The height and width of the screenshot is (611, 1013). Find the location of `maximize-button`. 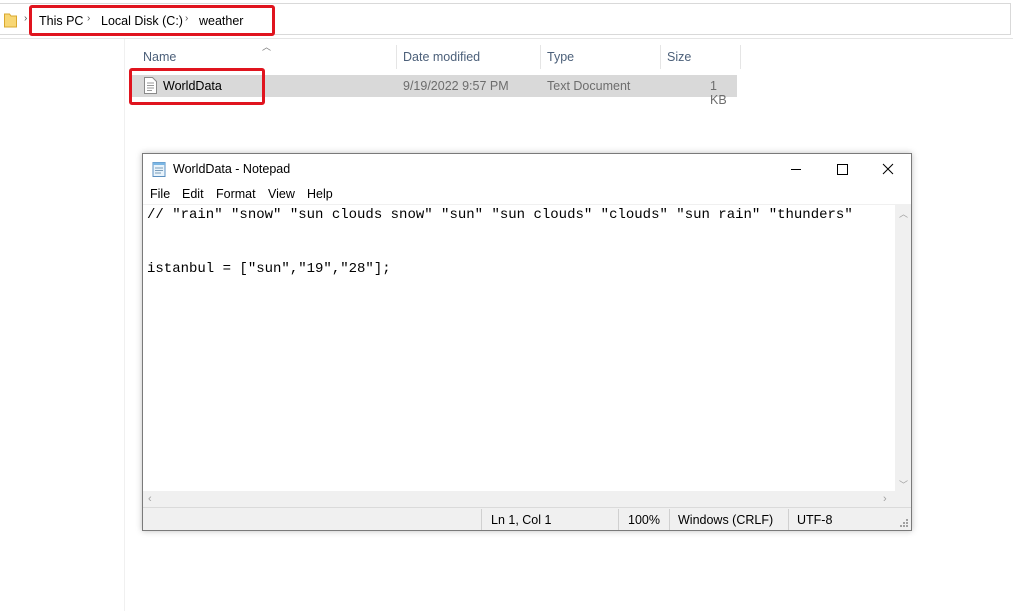

maximize-button is located at coordinates (842, 169).